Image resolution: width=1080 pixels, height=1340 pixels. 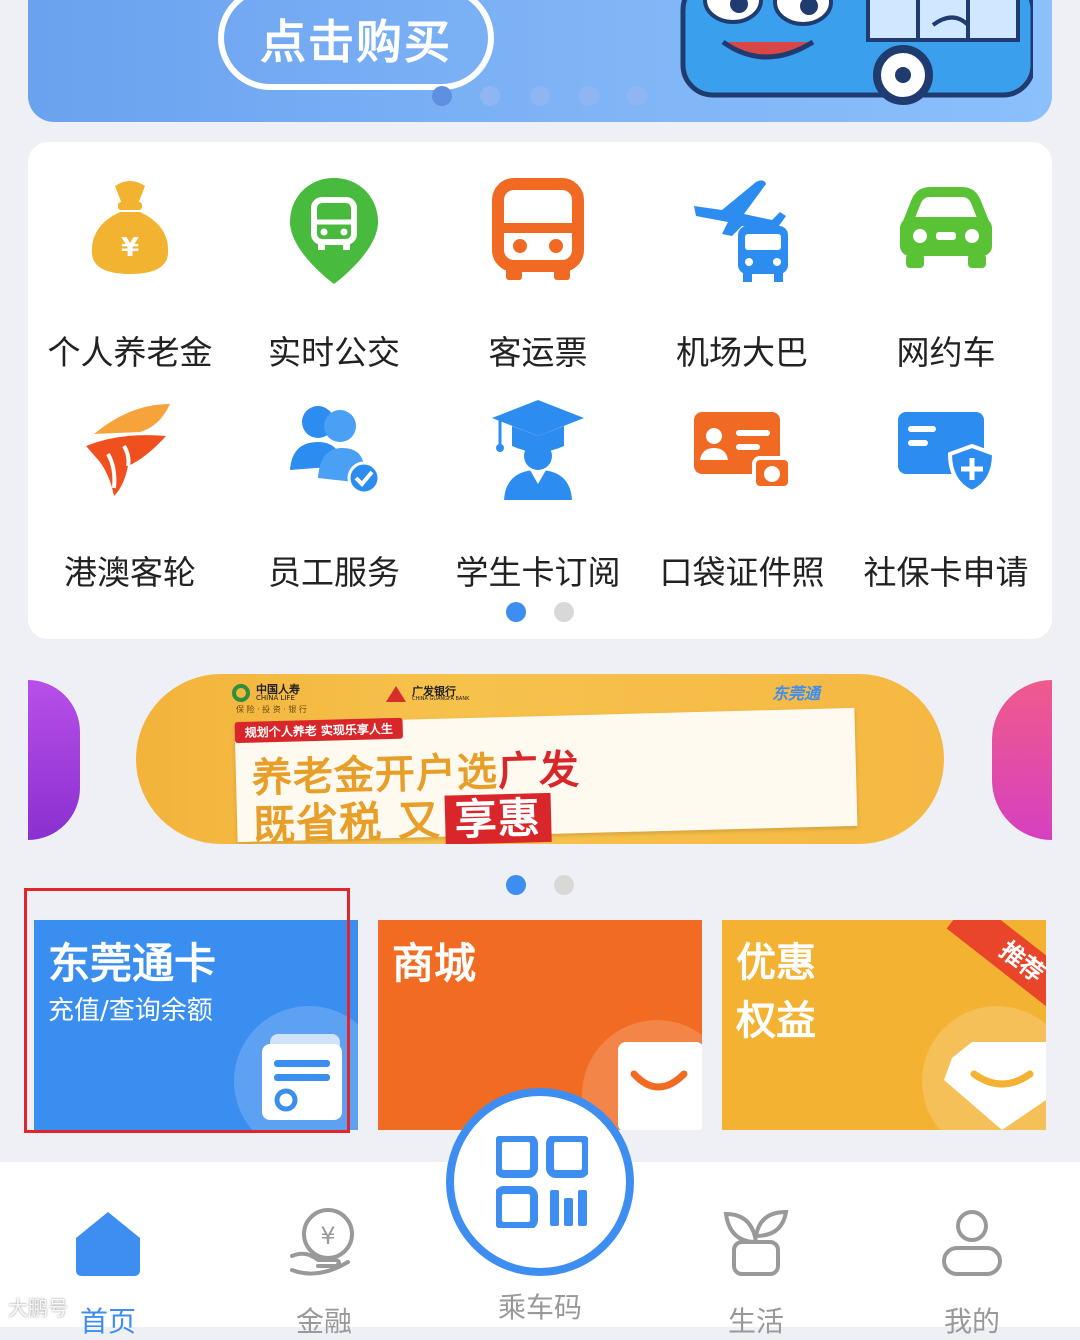 What do you see at coordinates (271, 709) in the screenshot?
I see `promo-subline: 保 险 · 投 资 · 银 行` at bounding box center [271, 709].